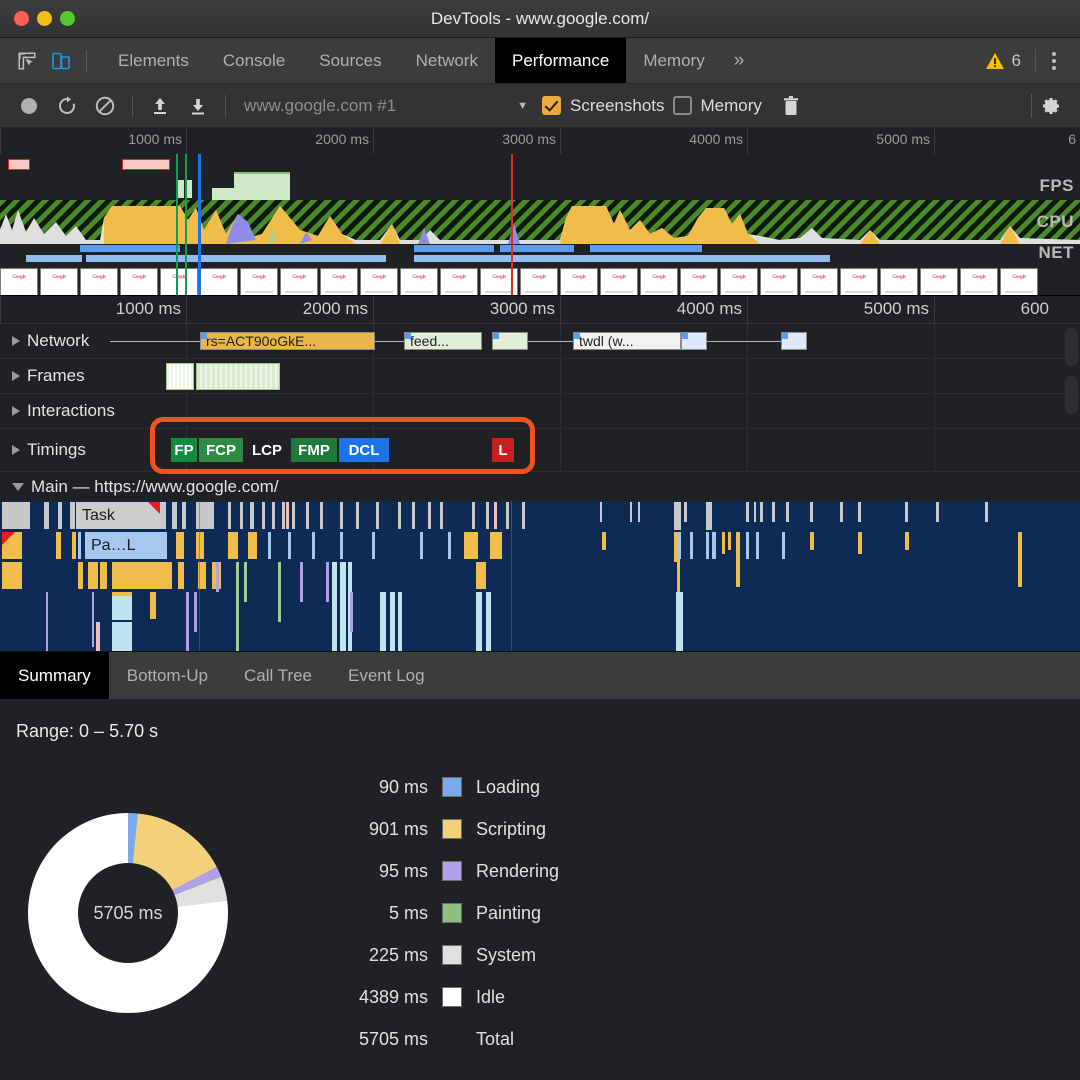 Image resolution: width=1080 pixels, height=1080 pixels. What do you see at coordinates (673, 60) in the screenshot?
I see `tab-memory: Memory` at bounding box center [673, 60].